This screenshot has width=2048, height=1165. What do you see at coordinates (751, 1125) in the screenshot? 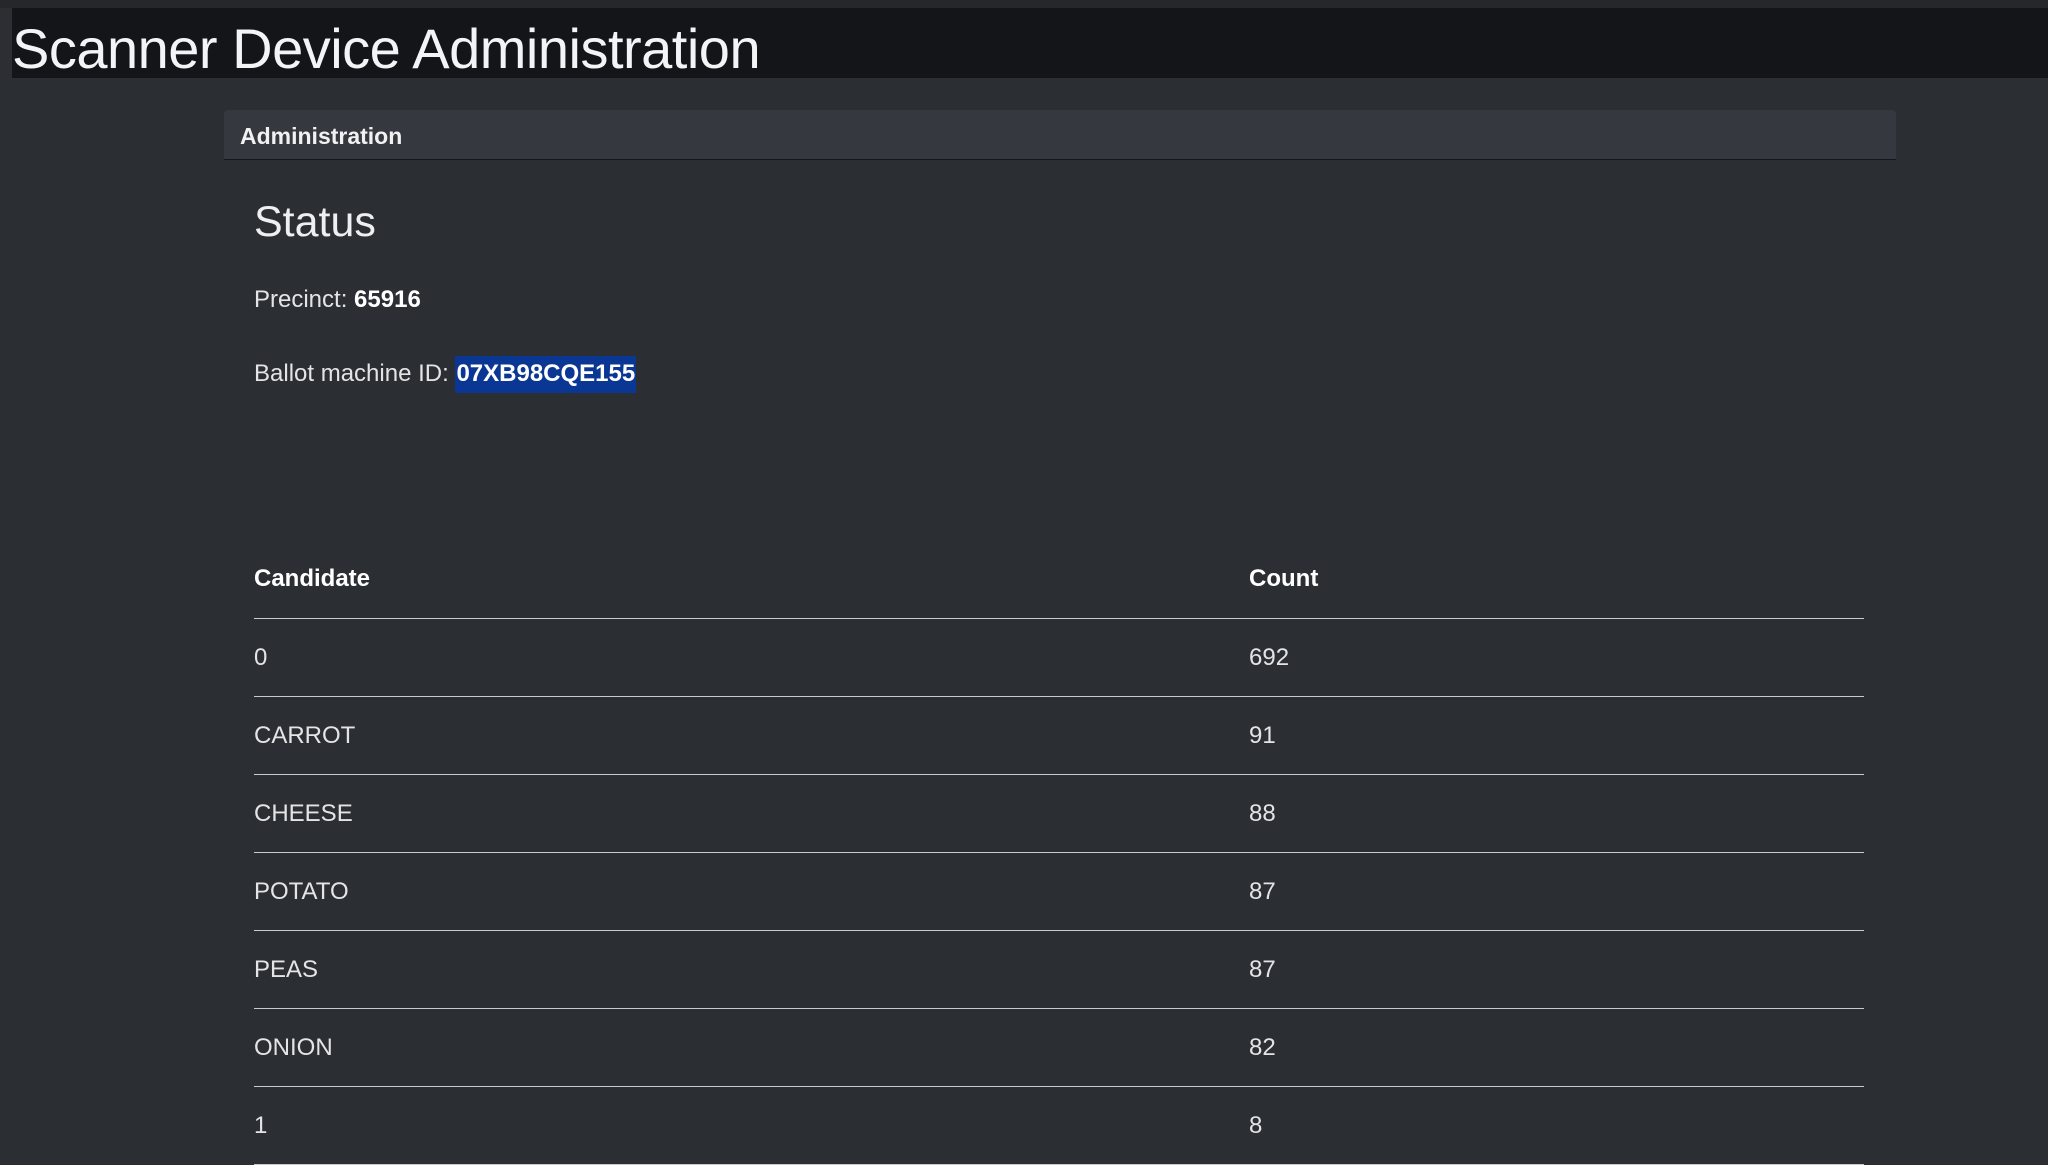
I see `candidate-cell: 1` at bounding box center [751, 1125].